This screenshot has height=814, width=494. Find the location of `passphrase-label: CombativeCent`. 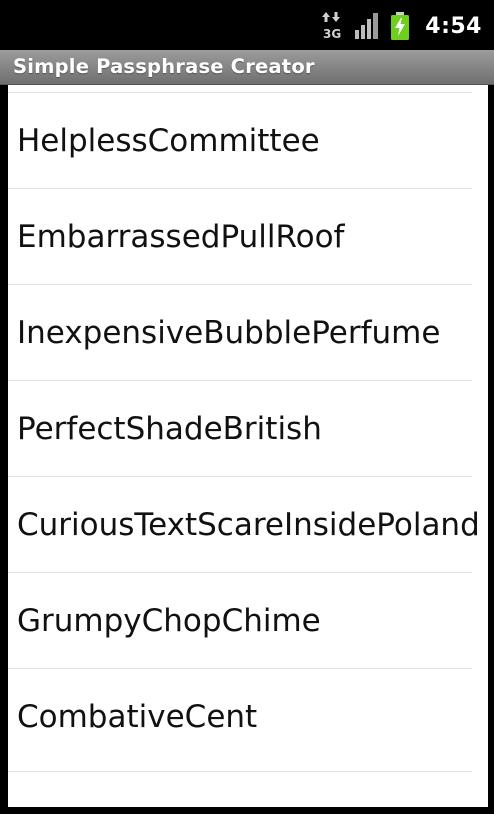

passphrase-label: CombativeCent is located at coordinates (137, 716).